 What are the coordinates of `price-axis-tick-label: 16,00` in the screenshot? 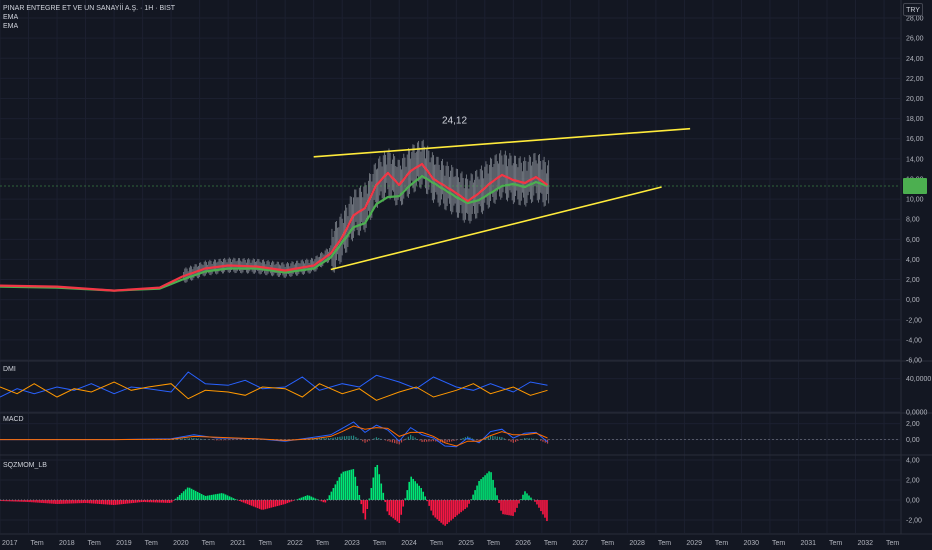 It's located at (915, 139).